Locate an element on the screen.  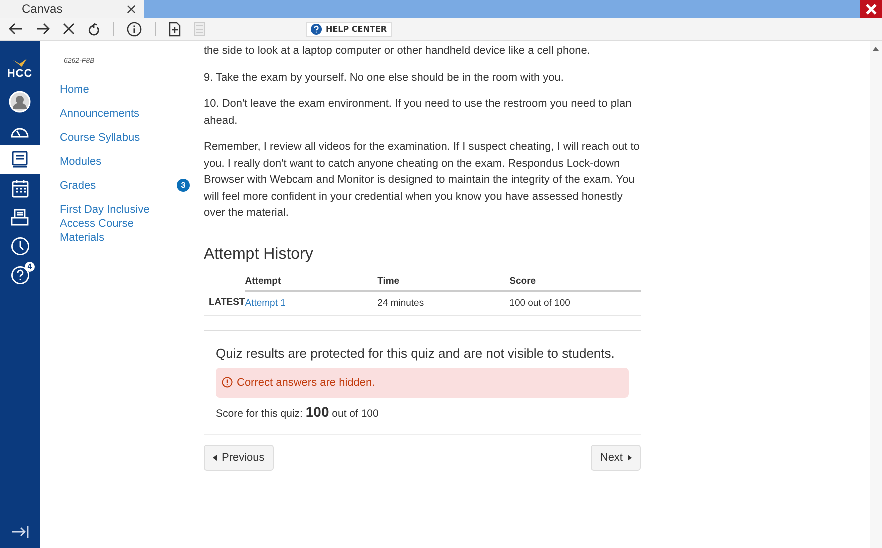
help-center-button: HELP CENTER is located at coordinates (349, 29).